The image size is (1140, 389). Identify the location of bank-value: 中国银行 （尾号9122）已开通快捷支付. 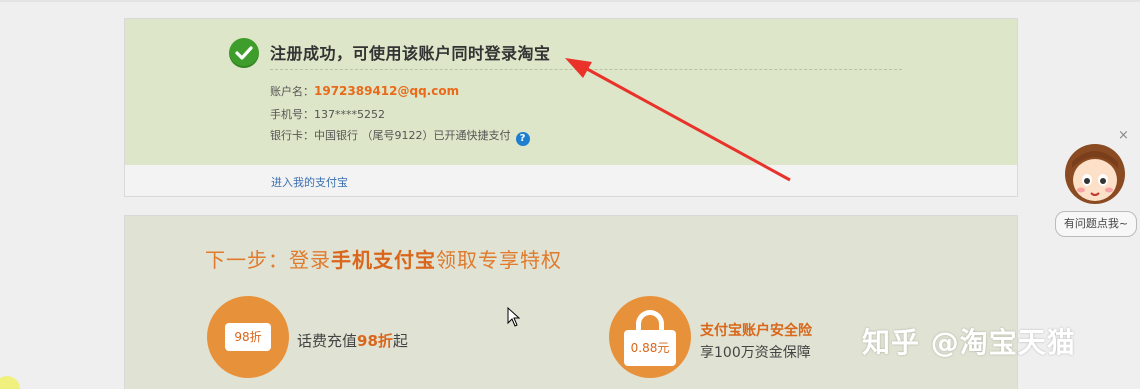
(412, 135).